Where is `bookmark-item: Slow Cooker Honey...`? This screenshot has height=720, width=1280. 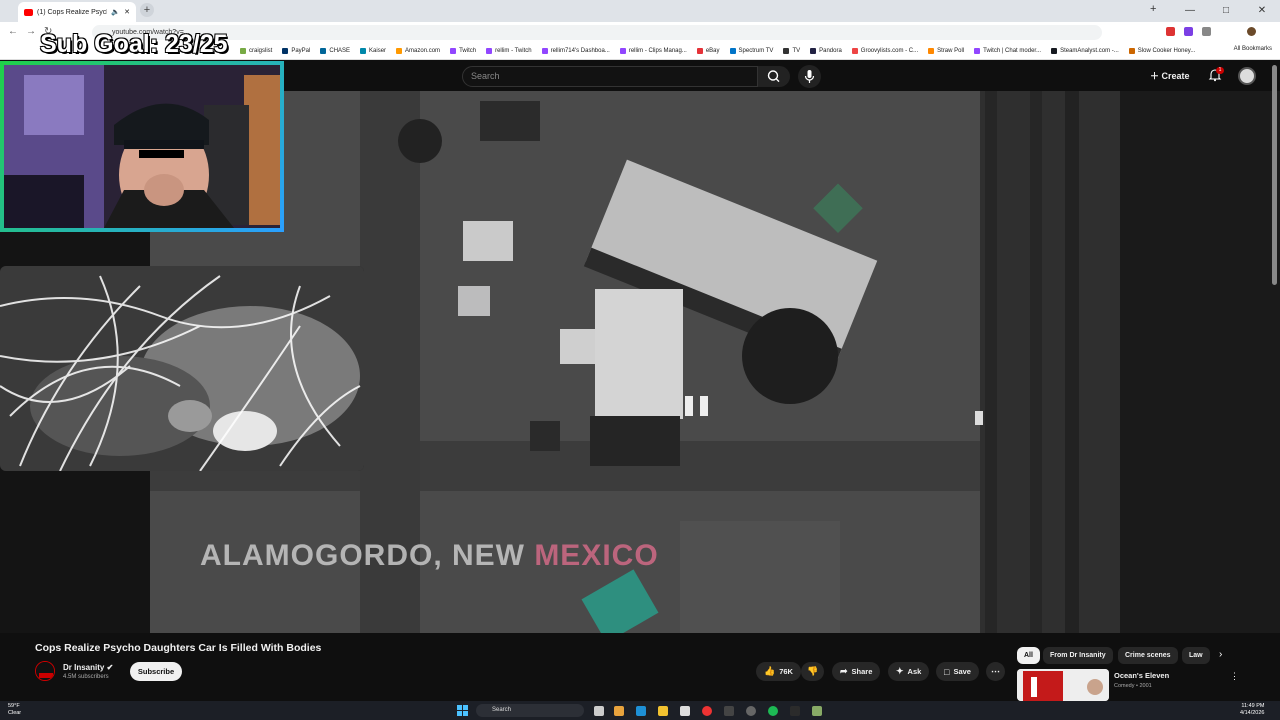
bookmark-item: Slow Cooker Honey... is located at coordinates (1161, 50).